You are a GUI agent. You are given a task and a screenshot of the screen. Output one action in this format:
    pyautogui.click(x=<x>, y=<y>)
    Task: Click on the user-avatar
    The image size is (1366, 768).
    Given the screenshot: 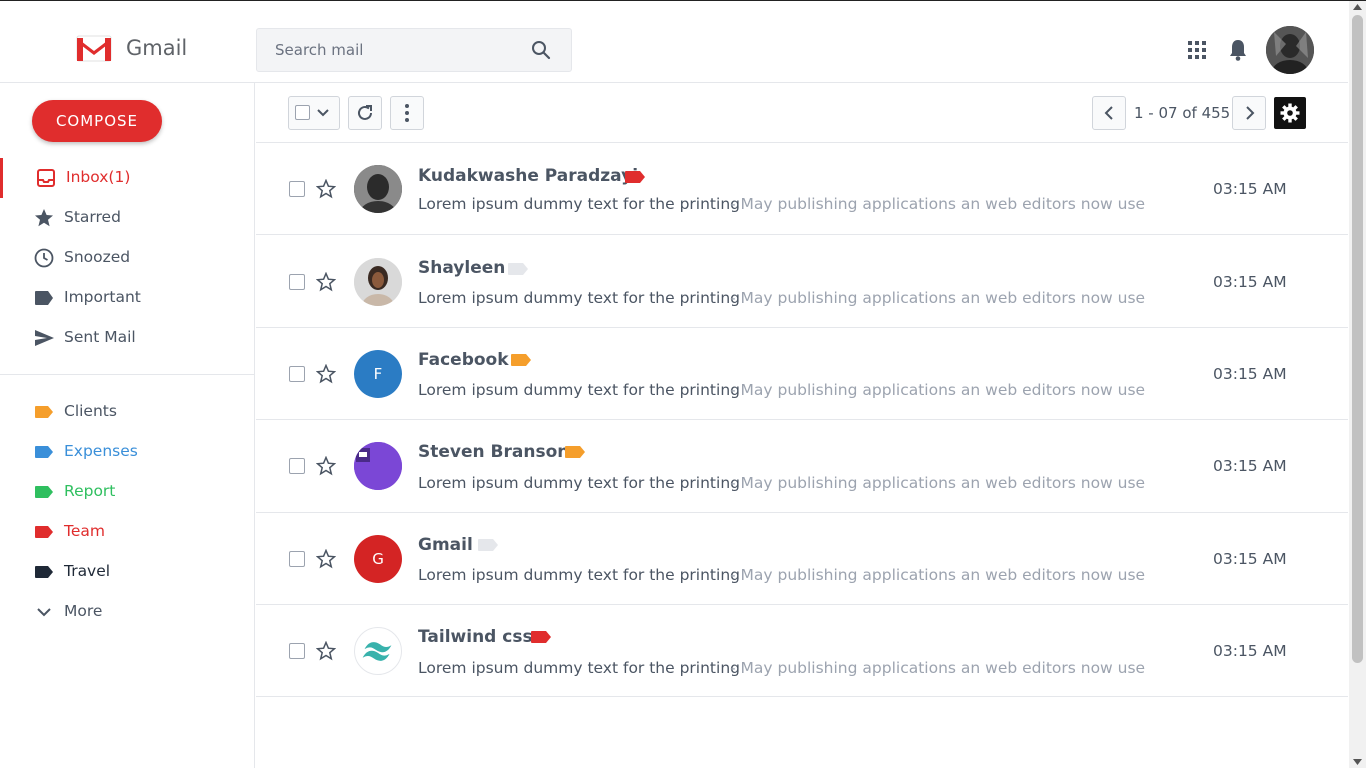 What is the action you would take?
    pyautogui.click(x=1290, y=50)
    